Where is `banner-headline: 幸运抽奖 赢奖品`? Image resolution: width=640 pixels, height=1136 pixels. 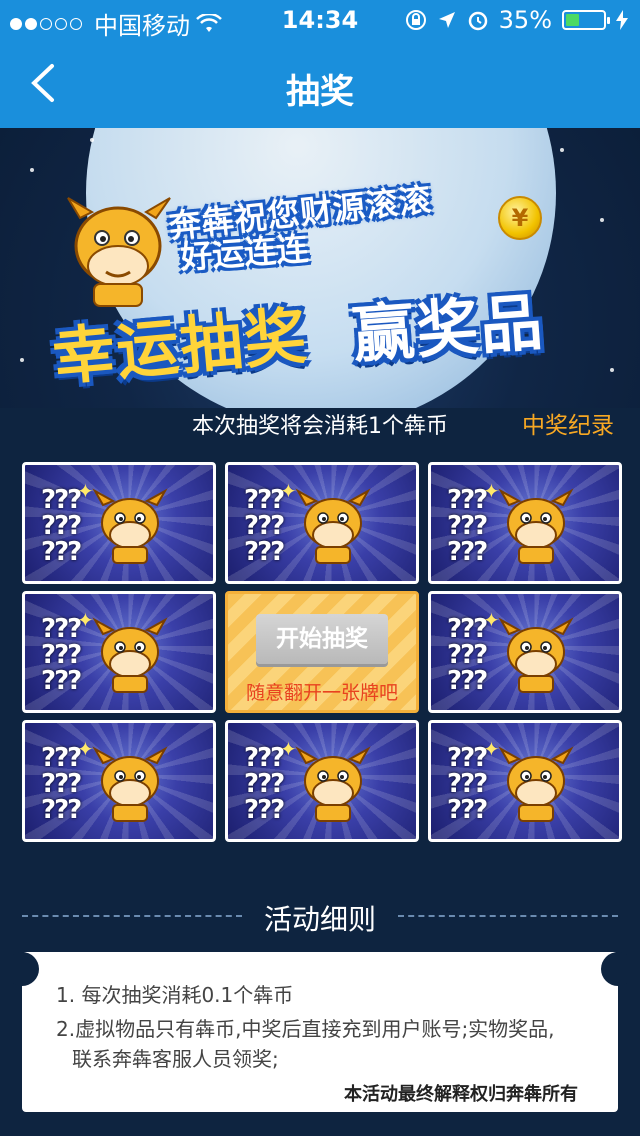
banner-headline: 幸运抽奖 赢奖品 is located at coordinates (331, 336).